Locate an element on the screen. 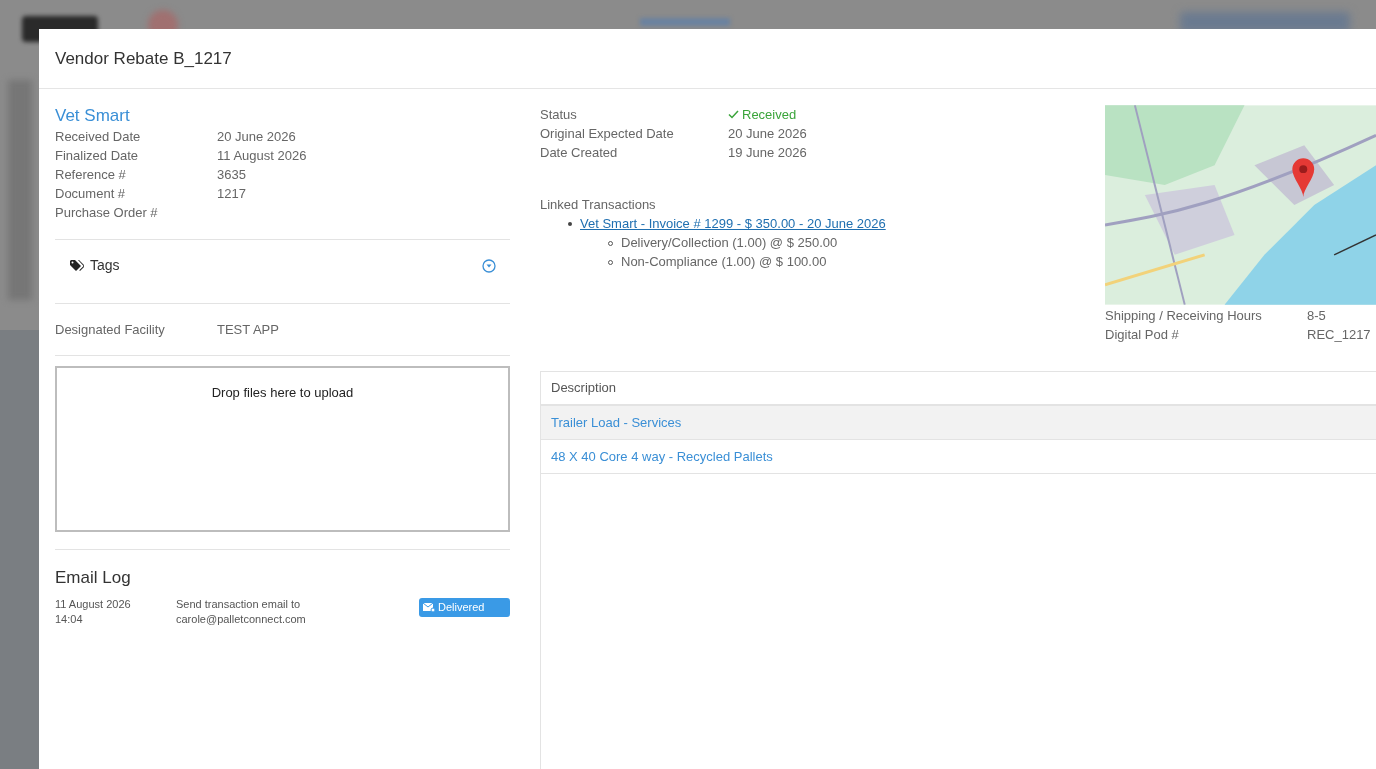 The height and width of the screenshot is (769, 1376). field-value: 8-5 is located at coordinates (1316, 315).